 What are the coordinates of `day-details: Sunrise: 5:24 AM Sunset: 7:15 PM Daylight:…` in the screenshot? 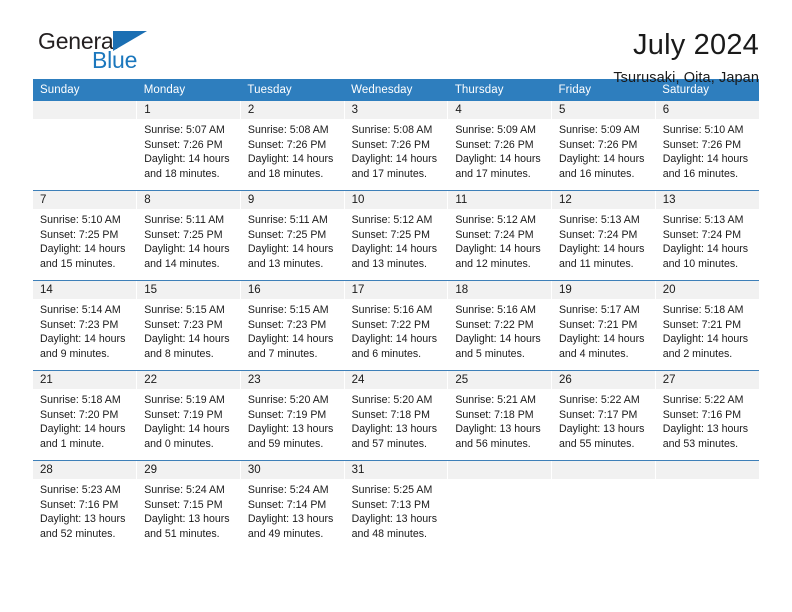 It's located at (188, 510).